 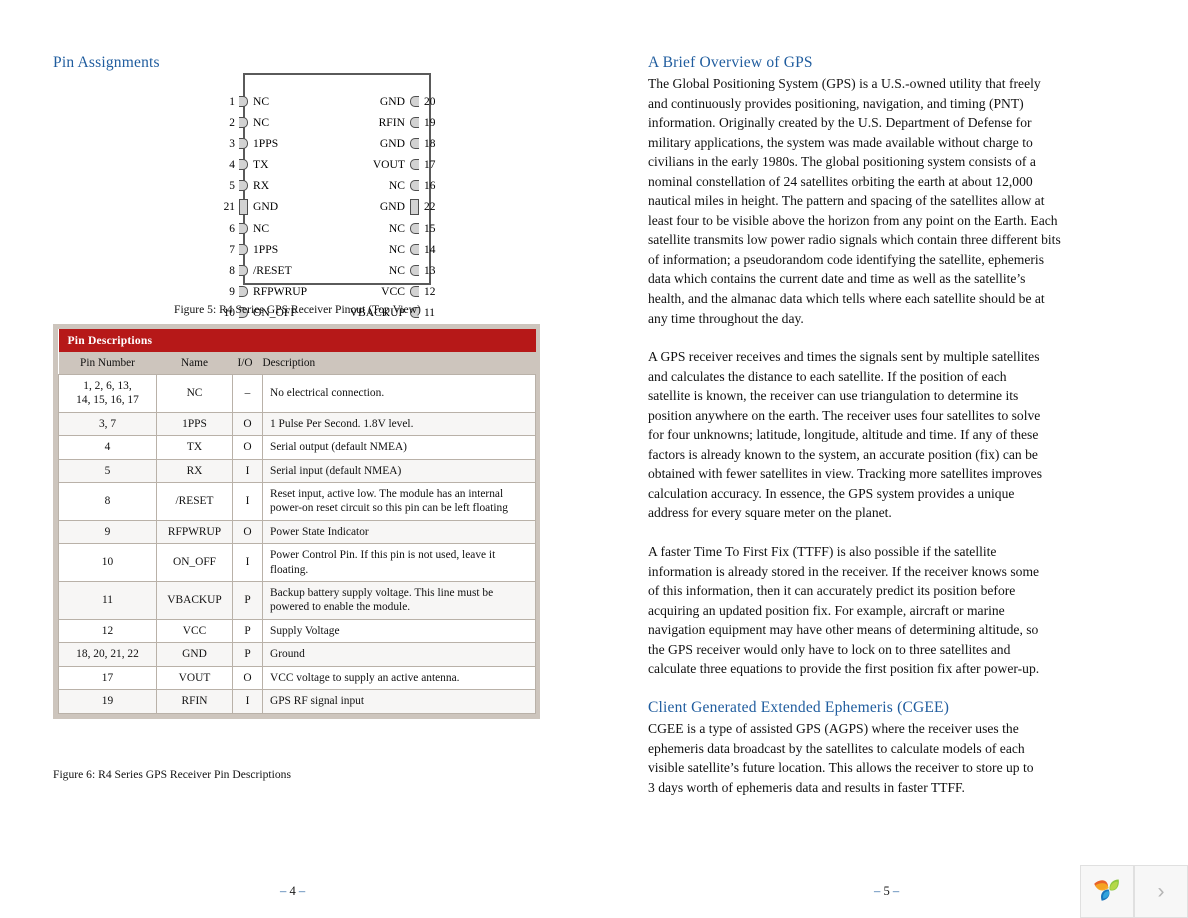 I want to click on cell-pin-number: 9, so click(x=107, y=532).